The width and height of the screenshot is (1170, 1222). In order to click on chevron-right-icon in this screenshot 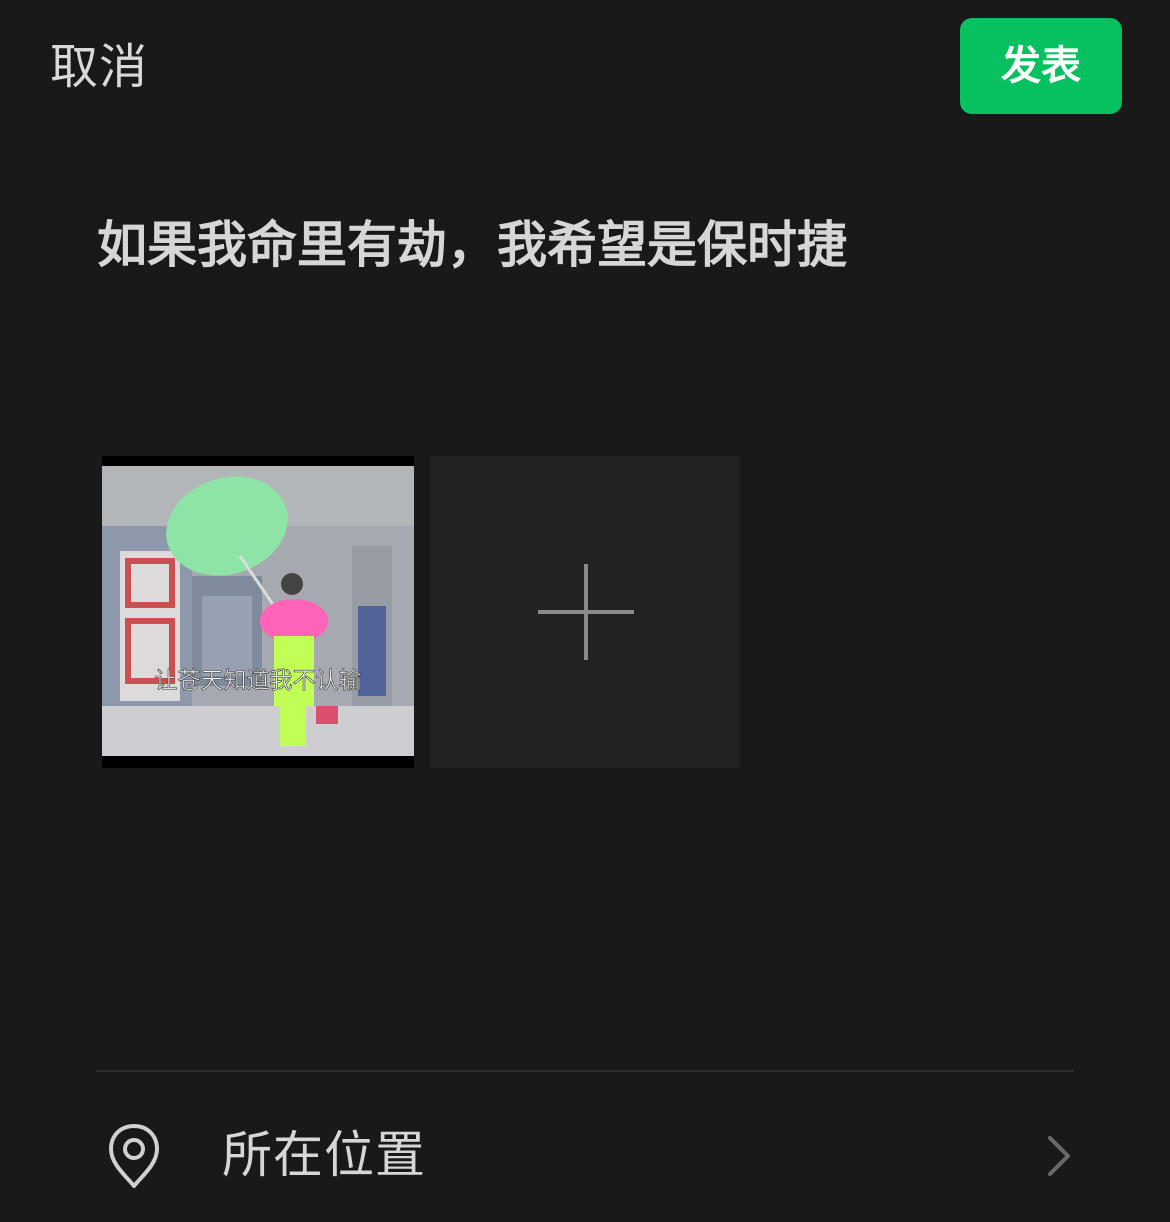, I will do `click(1059, 1156)`.